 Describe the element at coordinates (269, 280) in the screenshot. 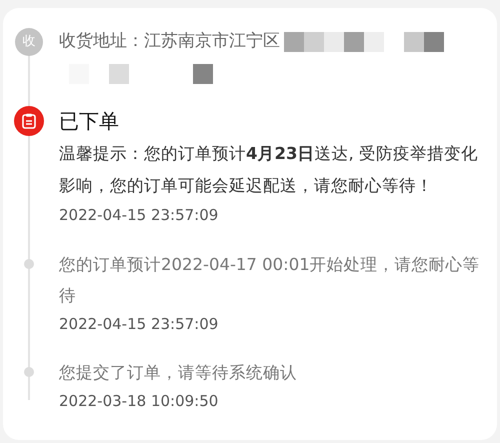

I see `status-text: 您的订单预计2022-04-17 00:01开始处理，请您耐心等待` at that location.